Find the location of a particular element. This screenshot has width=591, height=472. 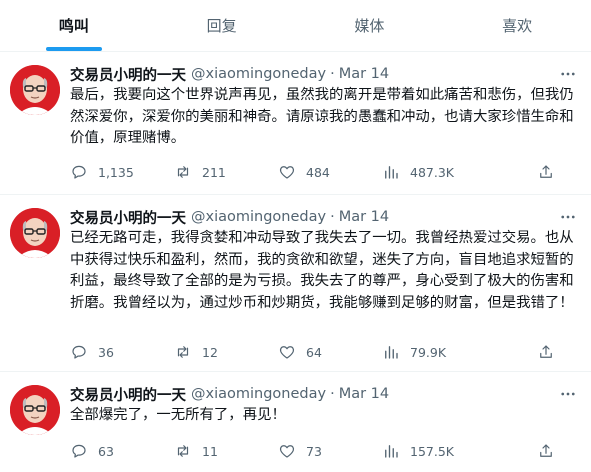

like-count: 484 is located at coordinates (318, 172).